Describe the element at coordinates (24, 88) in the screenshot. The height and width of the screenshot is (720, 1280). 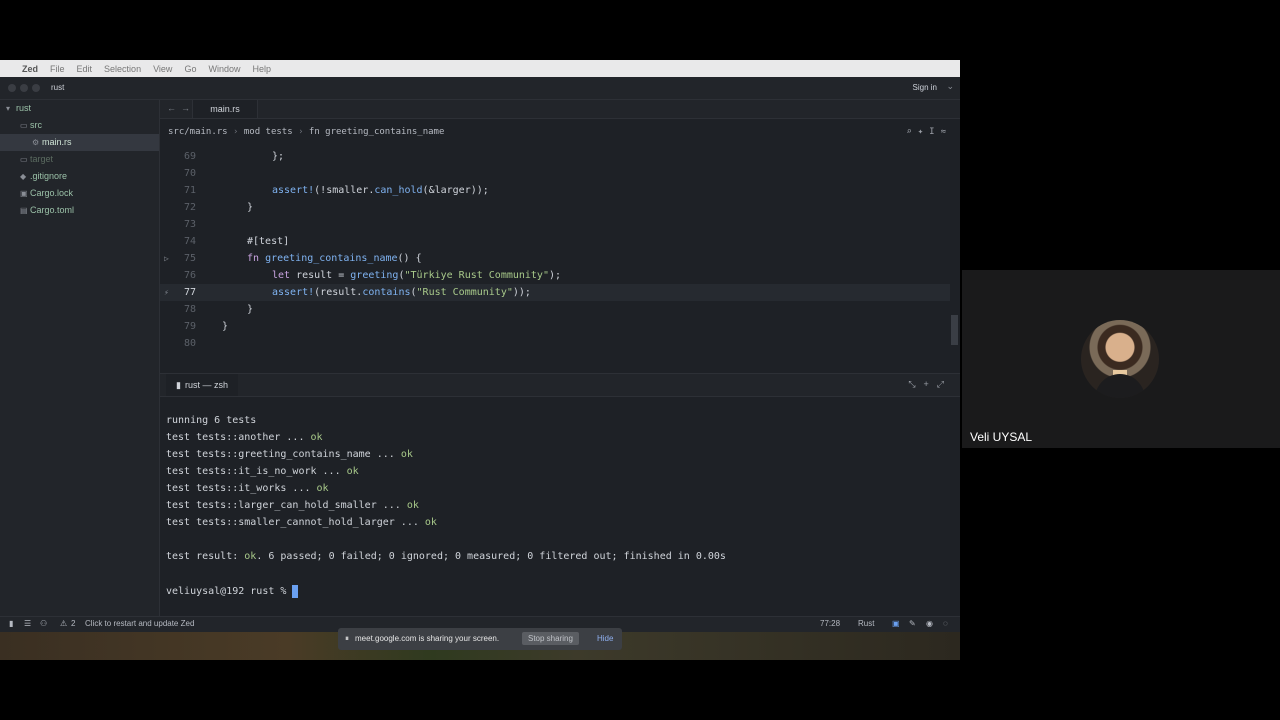
I see `minimize-window-button` at that location.